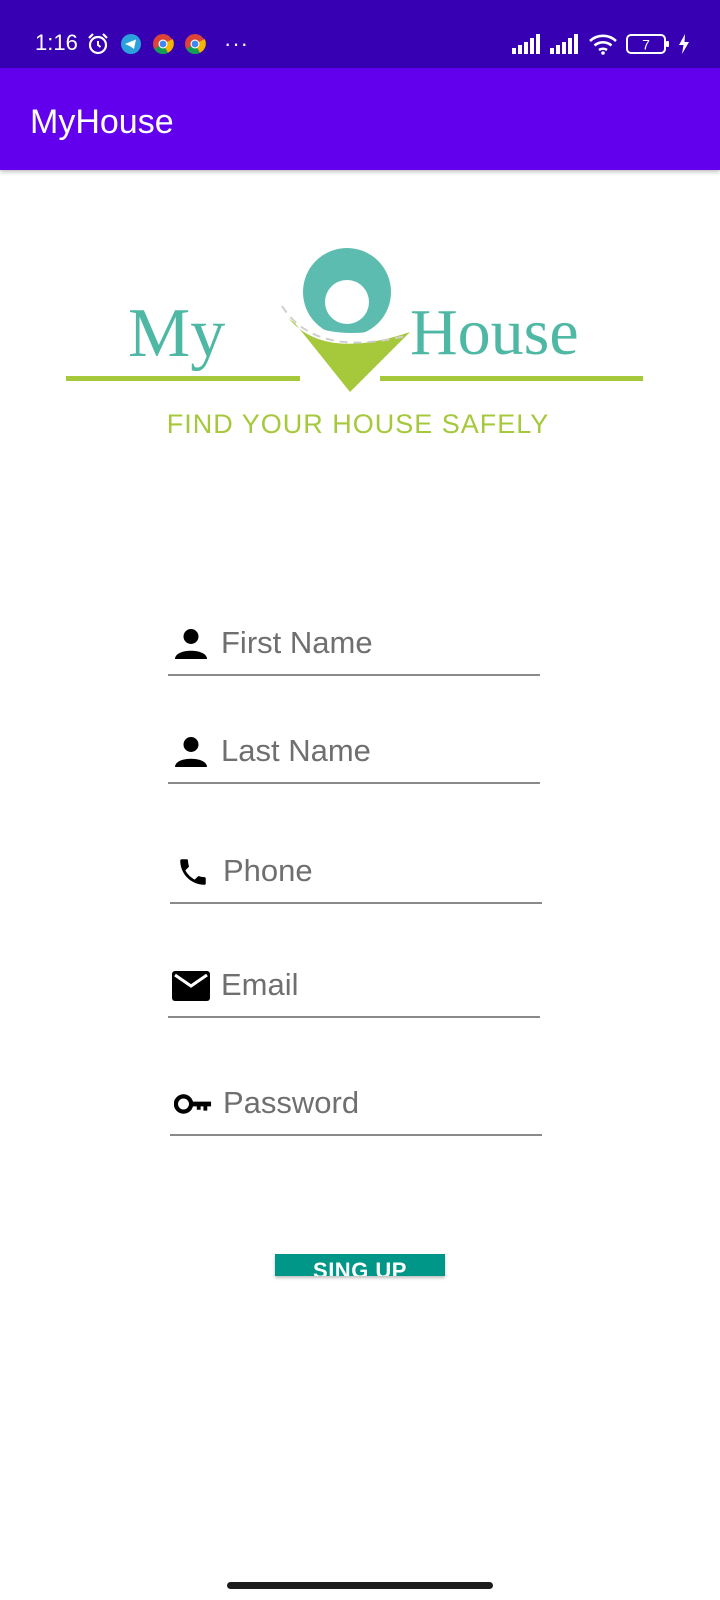 The image size is (720, 1600). I want to click on home-indicator, so click(360, 1585).